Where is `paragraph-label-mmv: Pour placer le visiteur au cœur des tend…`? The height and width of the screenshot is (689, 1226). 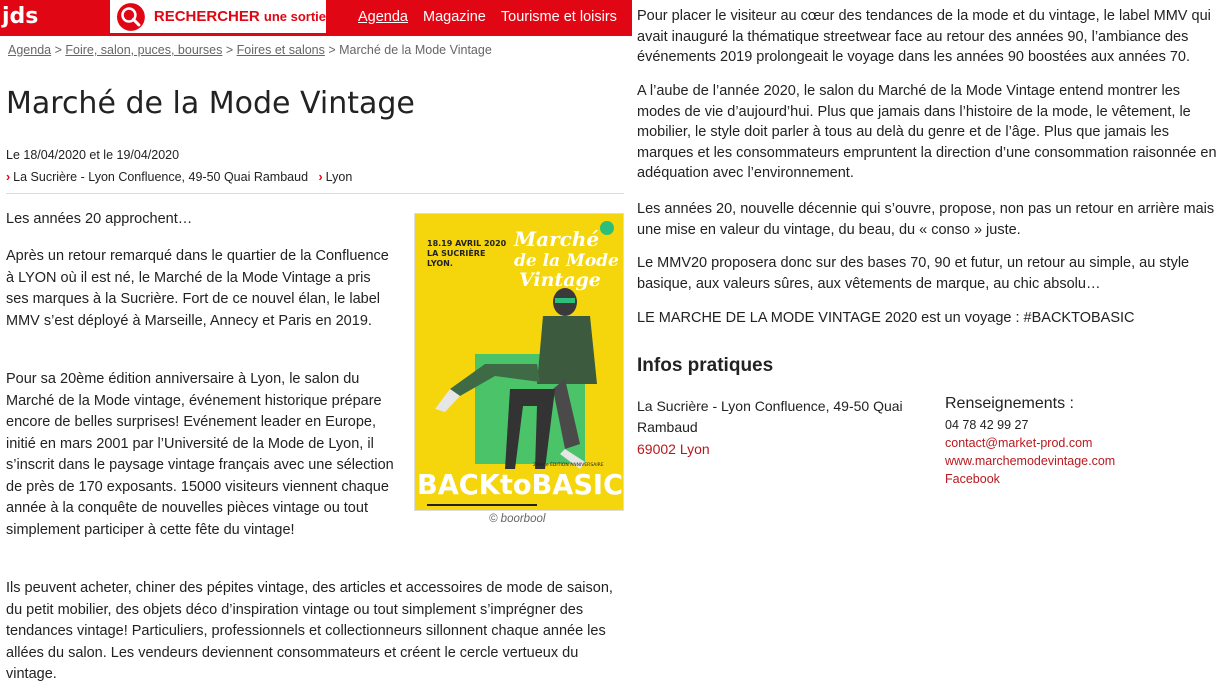
paragraph-label-mmv: Pour placer le visiteur au cœur des tend… is located at coordinates (924, 36).